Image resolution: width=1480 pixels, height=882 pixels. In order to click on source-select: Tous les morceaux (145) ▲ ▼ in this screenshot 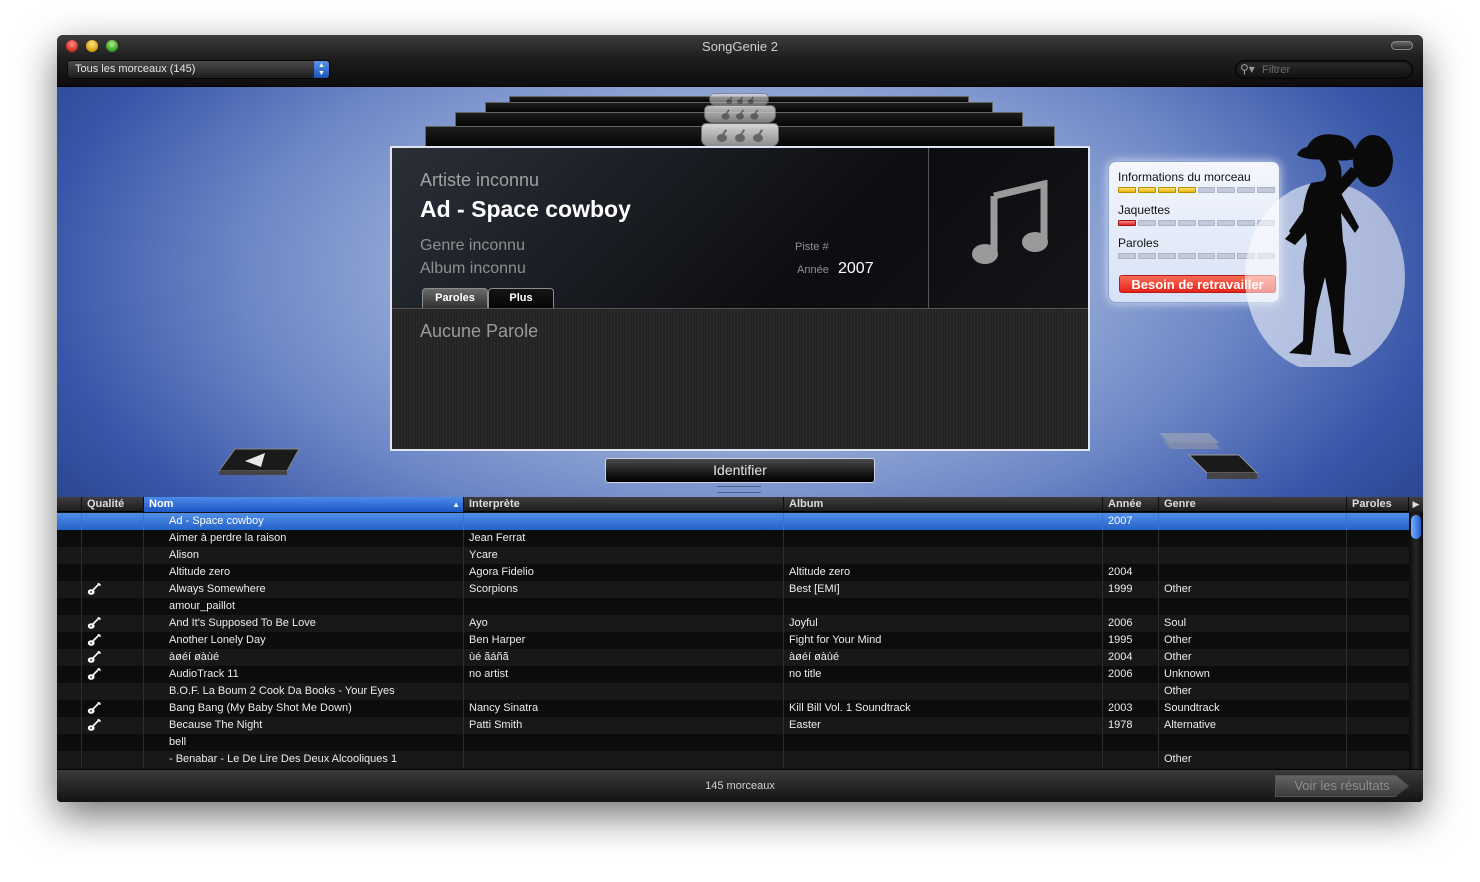, I will do `click(198, 69)`.